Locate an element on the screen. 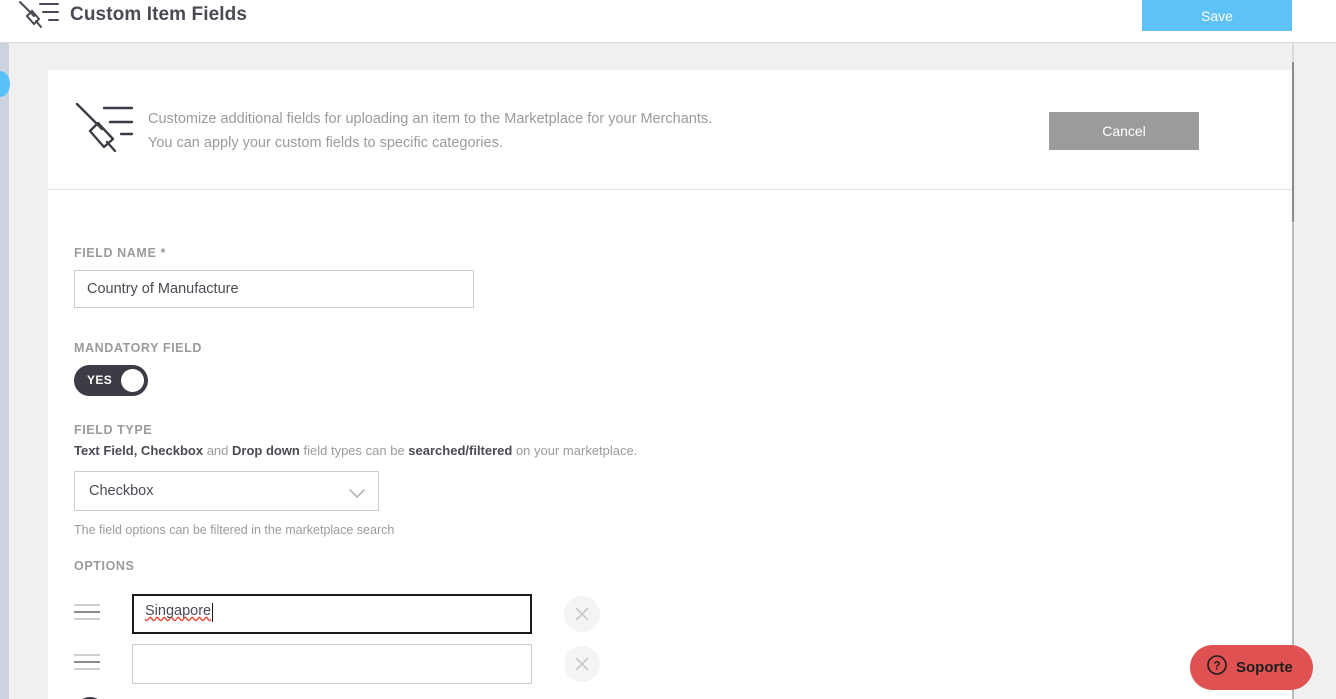 The width and height of the screenshot is (1336, 699). field-type-label: FIELD TYPE is located at coordinates (113, 430).